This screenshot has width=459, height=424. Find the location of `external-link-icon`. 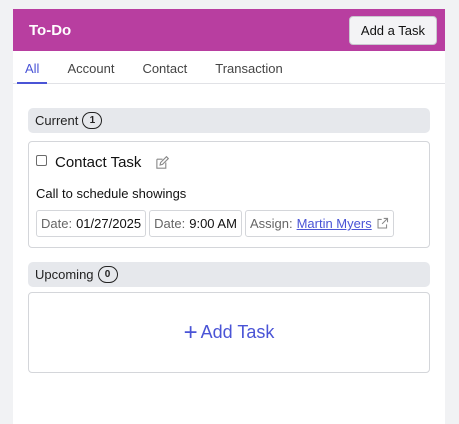

external-link-icon is located at coordinates (382, 223).